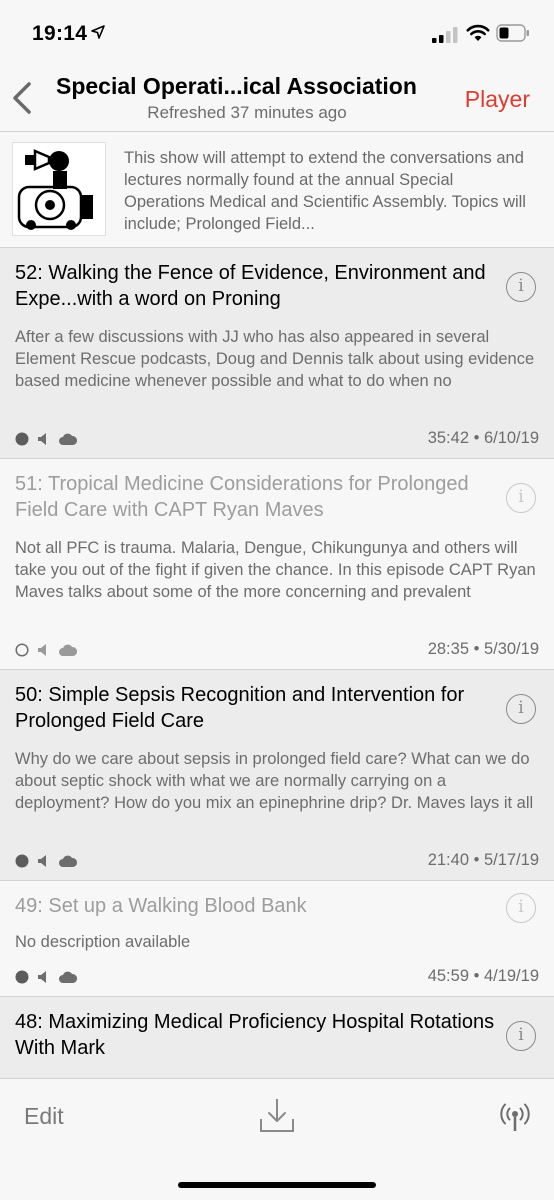 The width and height of the screenshot is (554, 1200). Describe the element at coordinates (236, 86) in the screenshot. I see `page-title: Special Operati...ical Association` at that location.